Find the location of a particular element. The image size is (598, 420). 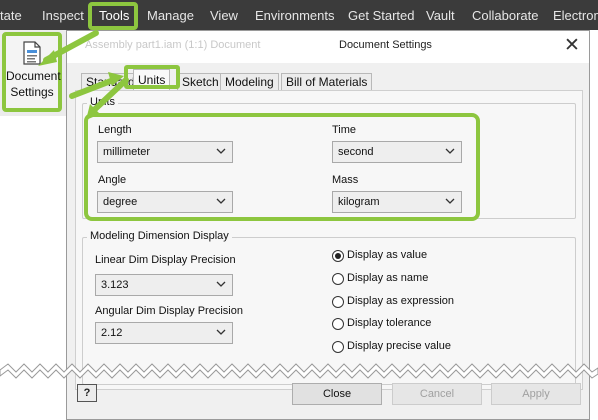

ribbon-tab-get-started: Get Started is located at coordinates (381, 15).